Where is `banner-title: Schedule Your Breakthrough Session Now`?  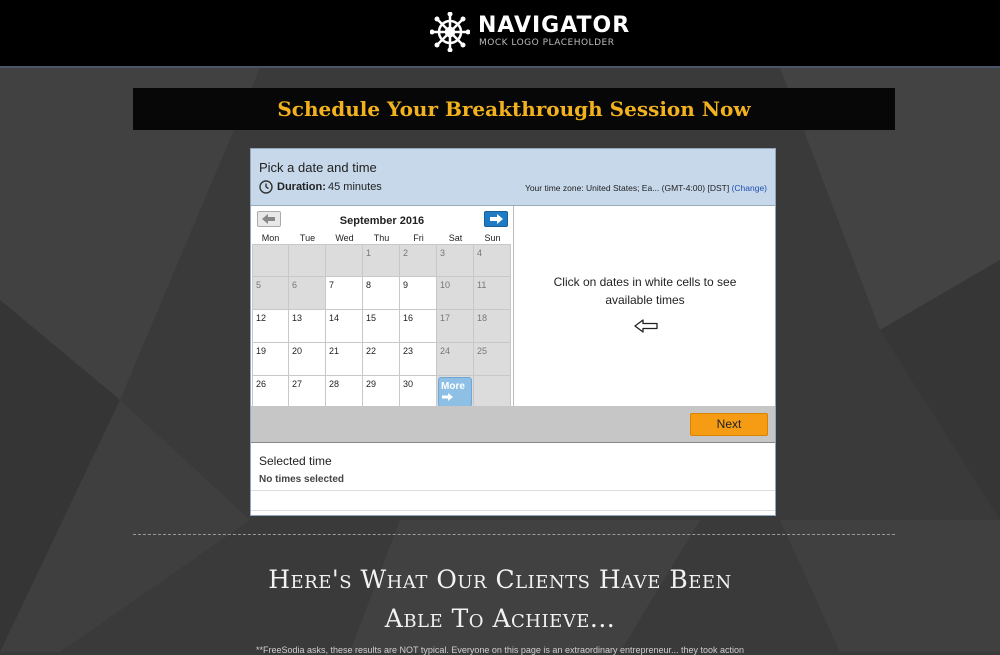
banner-title: Schedule Your Breakthrough Session Now is located at coordinates (514, 109).